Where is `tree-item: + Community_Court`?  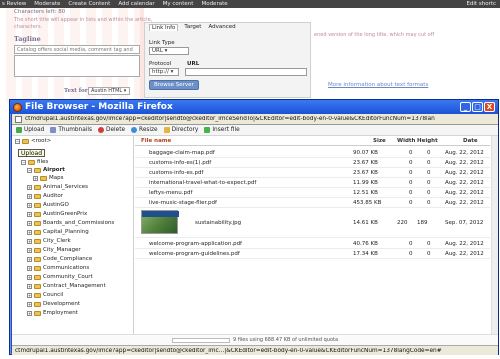
tree-item: + Community_Court is located at coordinates (60, 277).